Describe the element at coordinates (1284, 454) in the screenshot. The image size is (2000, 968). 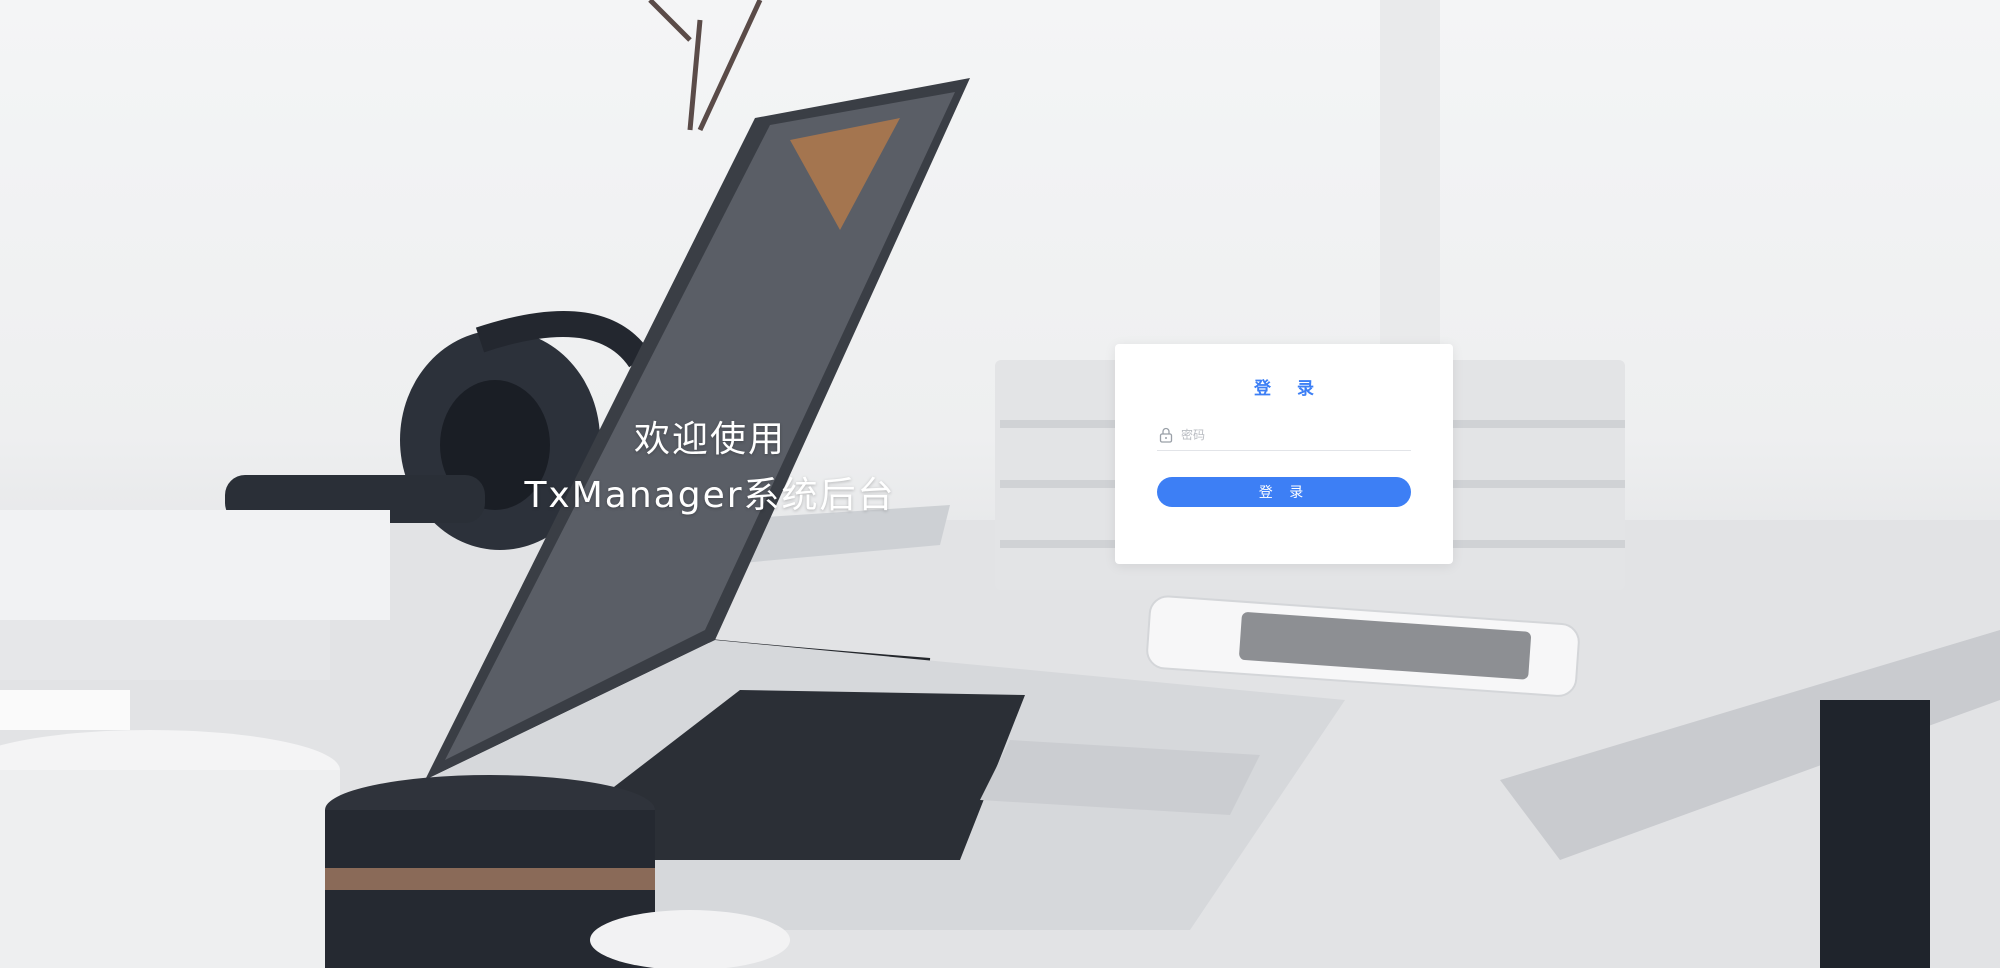
I see `login-card: 登 录 登 录` at that location.